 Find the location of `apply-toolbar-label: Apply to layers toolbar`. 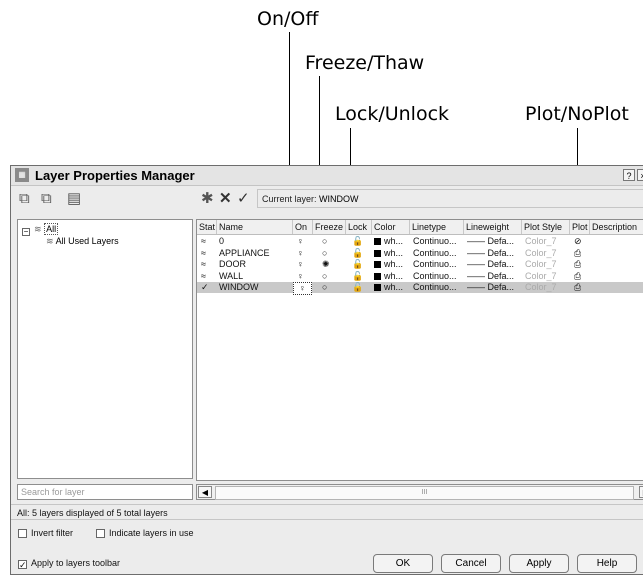

apply-toolbar-label: Apply to layers toolbar is located at coordinates (76, 563).